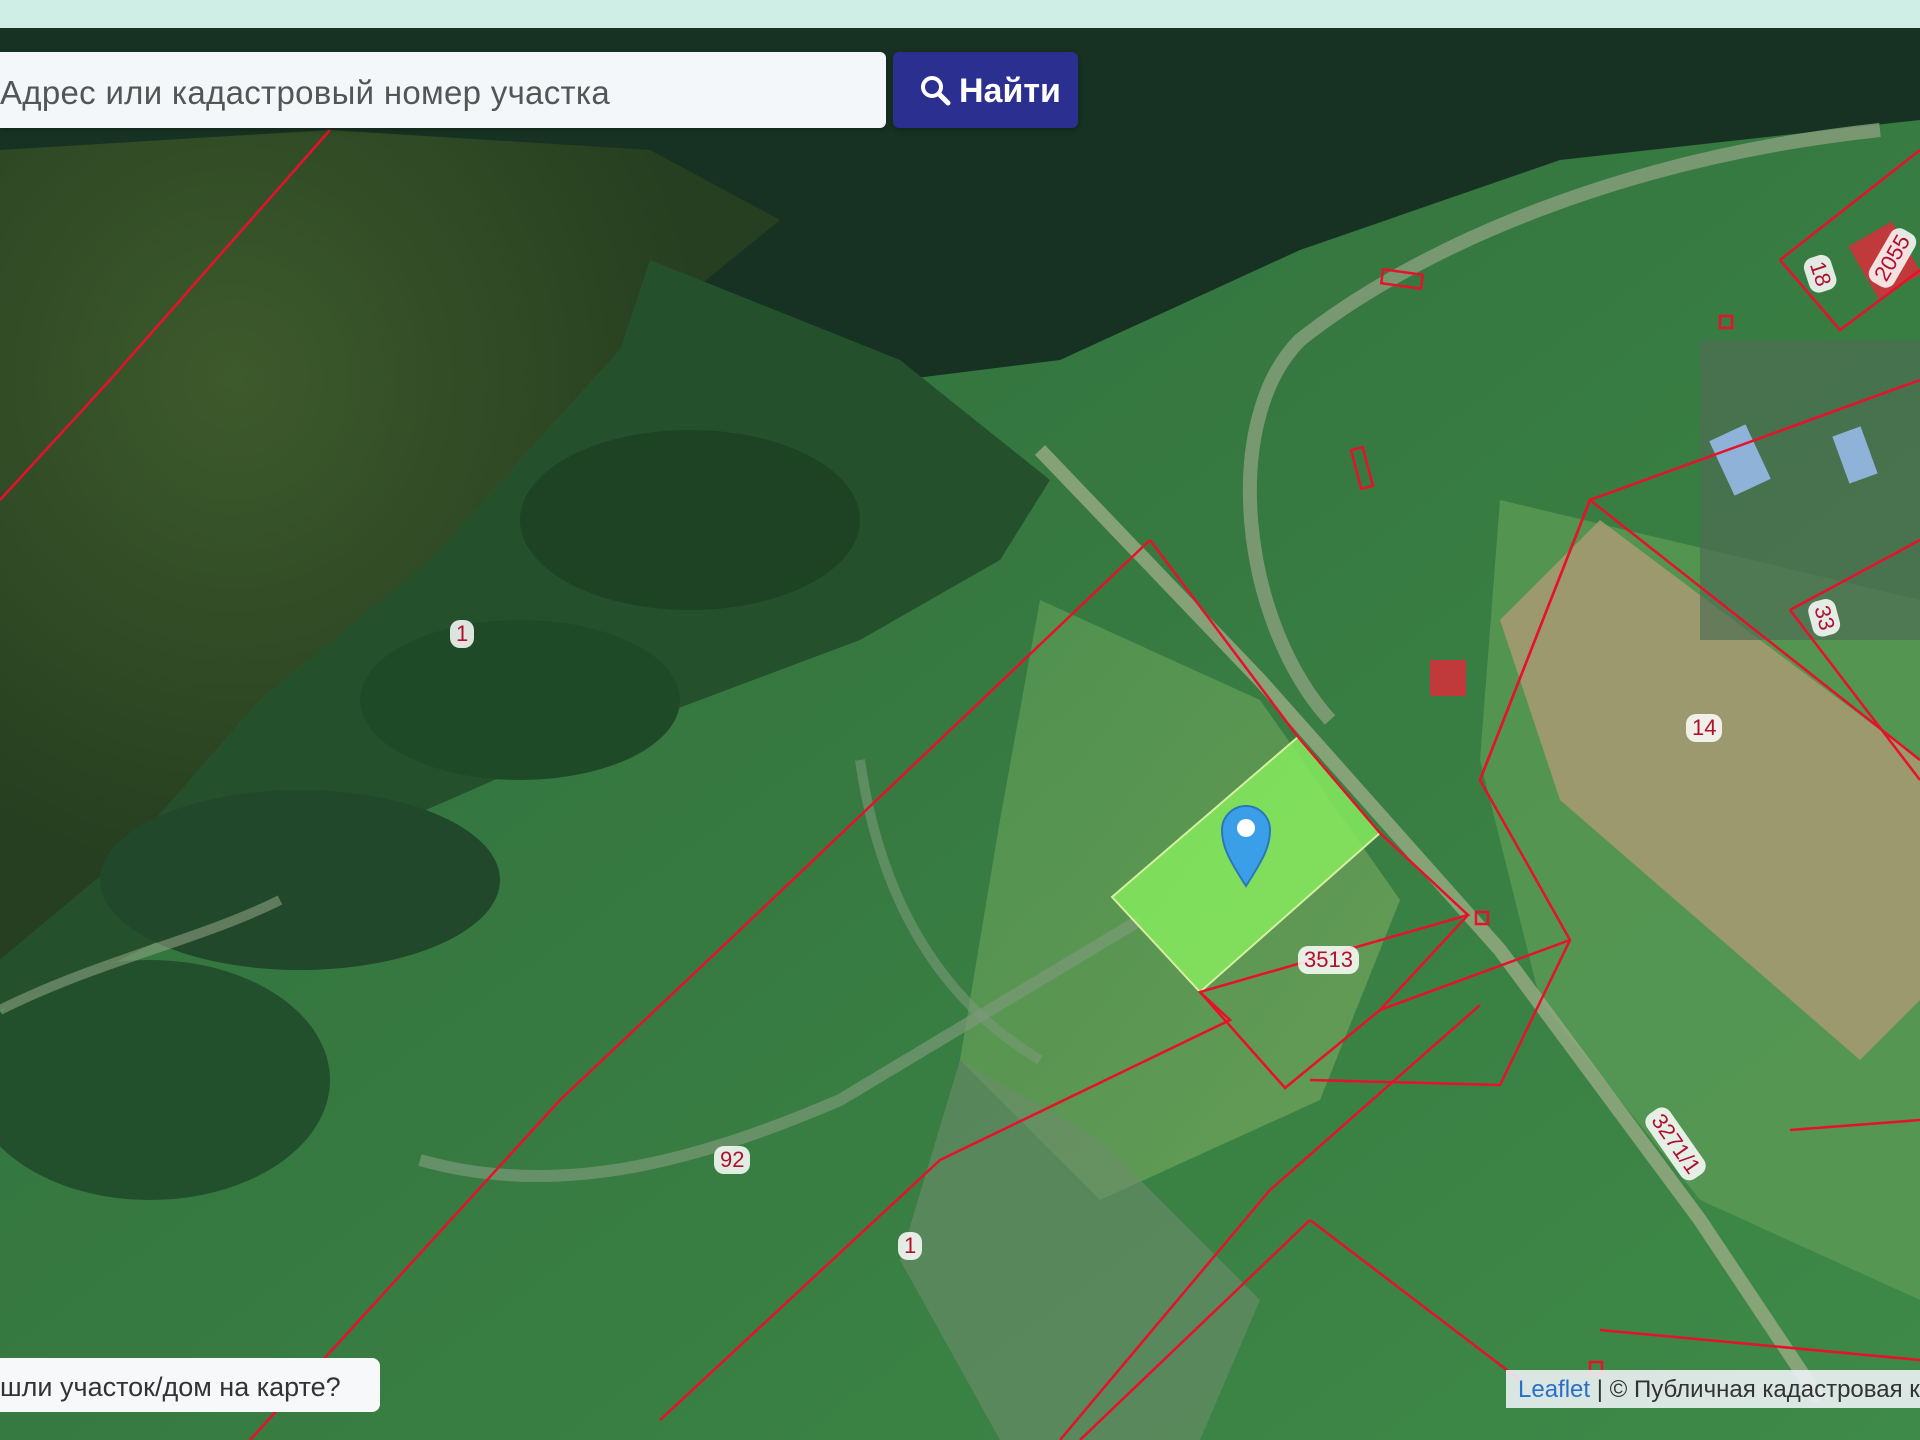  What do you see at coordinates (305, 92) in the screenshot?
I see `search-placeholder: Адрес или кадастровый номер участка` at bounding box center [305, 92].